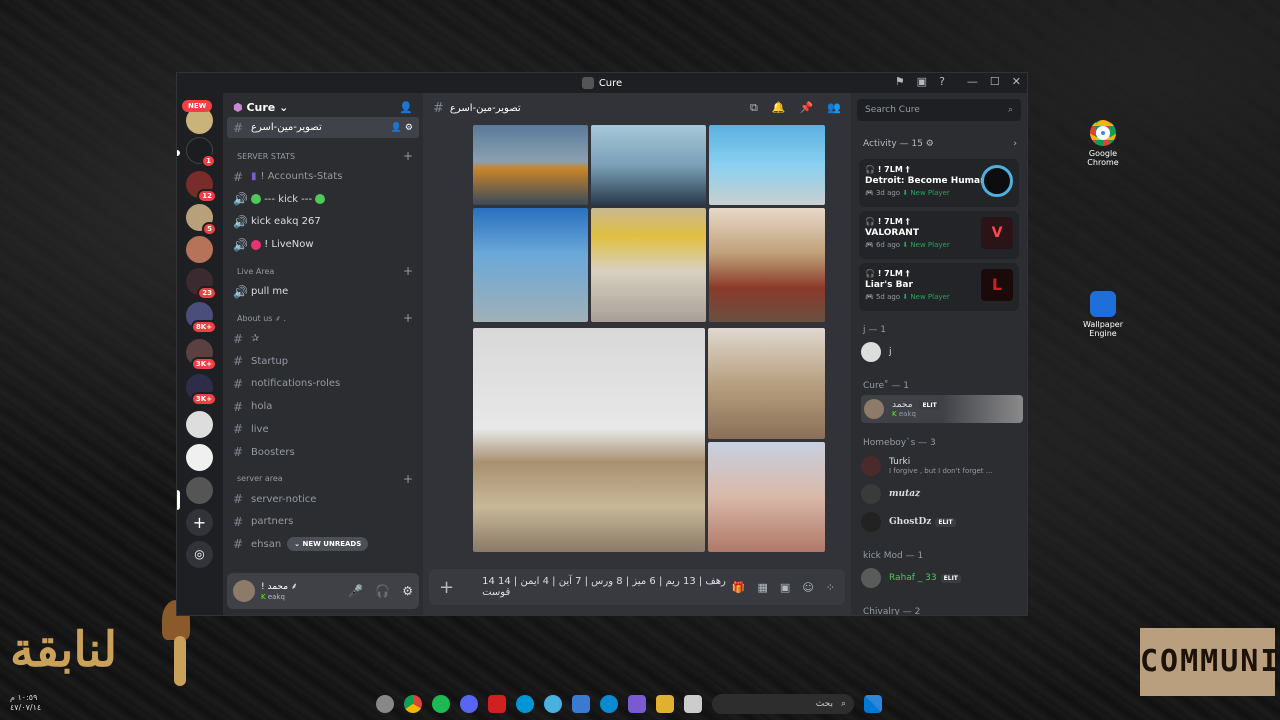 The height and width of the screenshot is (720, 1280). Describe the element at coordinates (942, 81) in the screenshot. I see `help-icon: ?` at that location.